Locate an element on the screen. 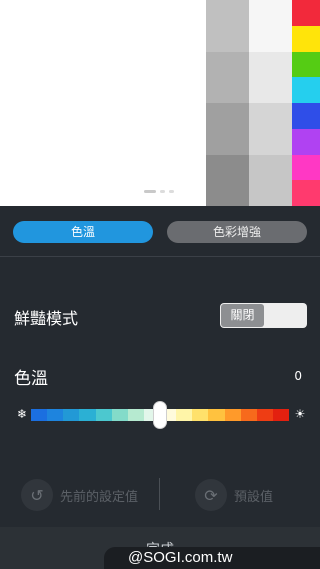 The width and height of the screenshot is (320, 569). color-swatch-column is located at coordinates (306, 103).